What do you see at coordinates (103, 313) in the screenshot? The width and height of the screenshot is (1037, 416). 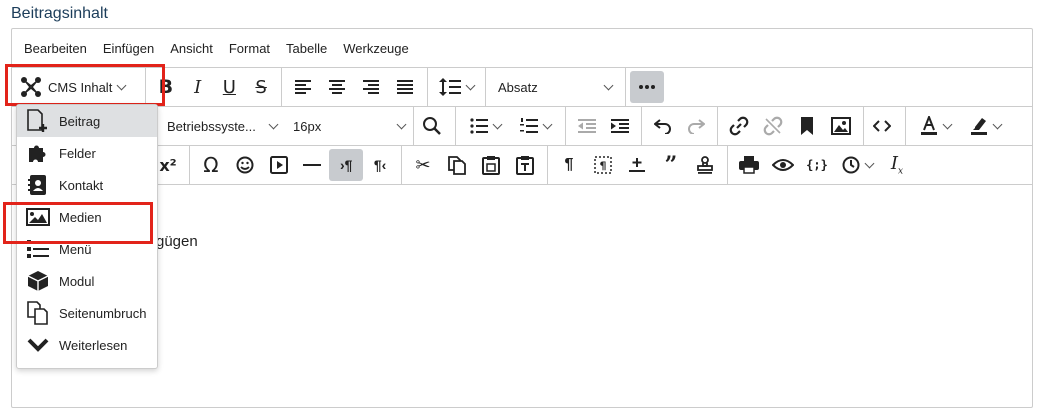 I see `dropdown-item-label: Seitenumbruch` at bounding box center [103, 313].